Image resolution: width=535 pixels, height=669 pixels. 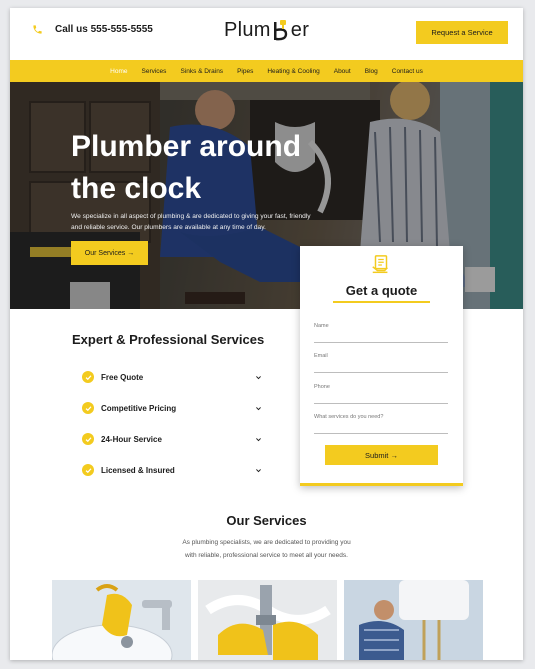 I want to click on site-logo: Plum er, so click(x=266, y=30).